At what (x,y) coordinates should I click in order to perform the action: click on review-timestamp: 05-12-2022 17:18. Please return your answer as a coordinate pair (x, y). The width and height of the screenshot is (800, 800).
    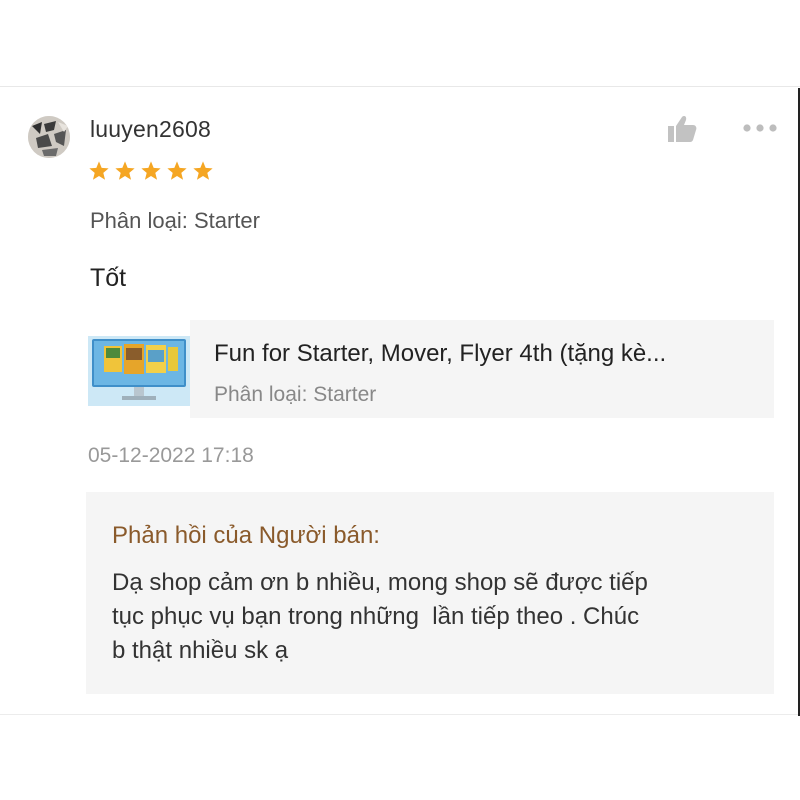
    Looking at the image, I should click on (171, 455).